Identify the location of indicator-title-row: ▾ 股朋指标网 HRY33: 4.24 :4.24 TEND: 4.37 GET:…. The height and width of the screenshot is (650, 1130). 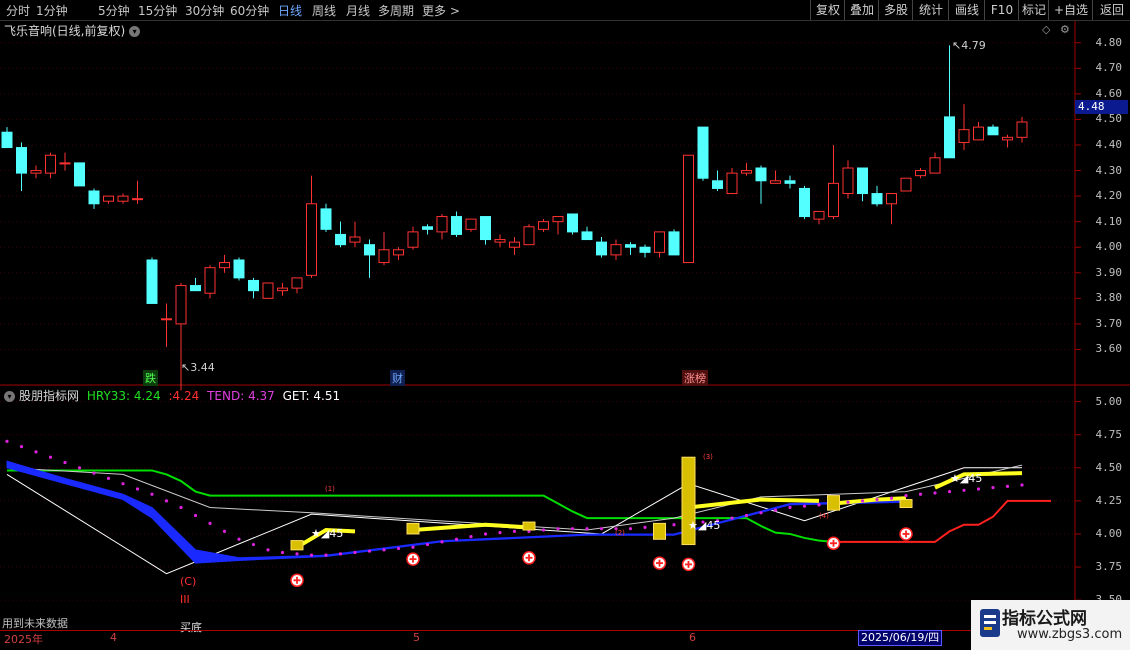
(172, 395).